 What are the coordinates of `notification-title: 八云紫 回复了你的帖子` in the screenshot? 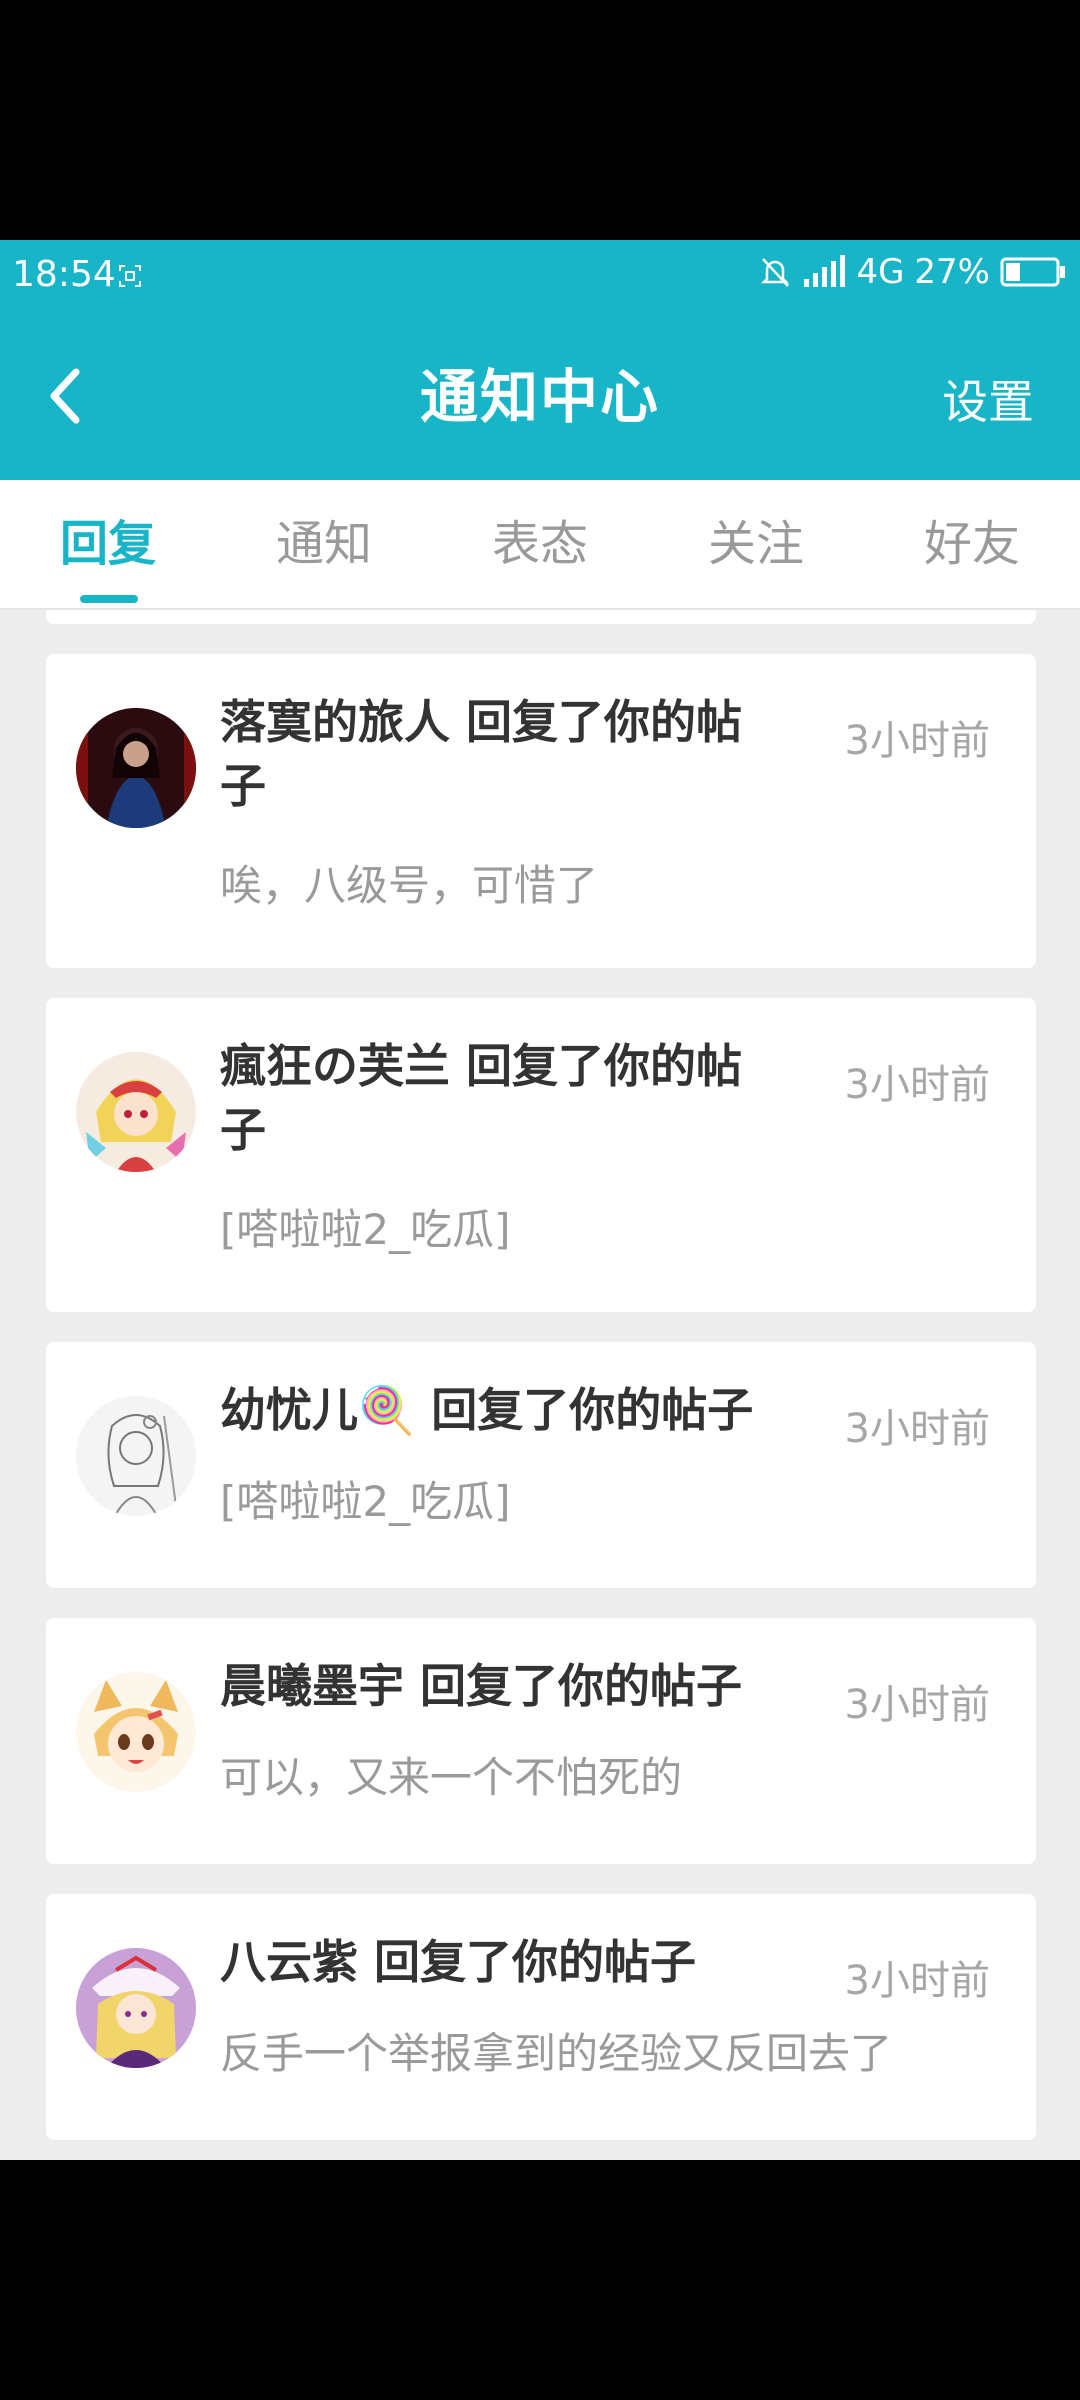 It's located at (500, 1962).